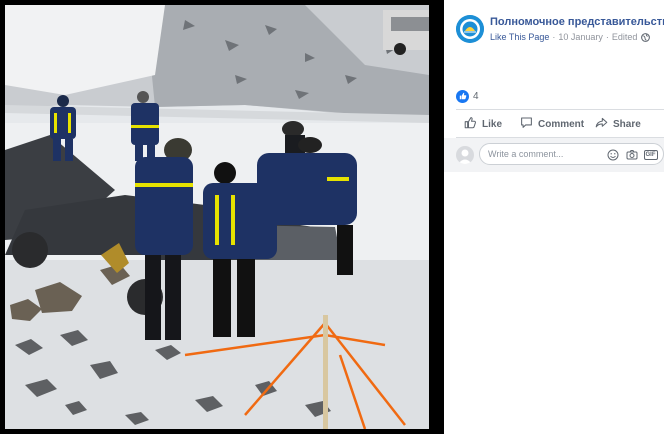 This screenshot has height=434, width=664. I want to click on like-label: Like, so click(492, 124).